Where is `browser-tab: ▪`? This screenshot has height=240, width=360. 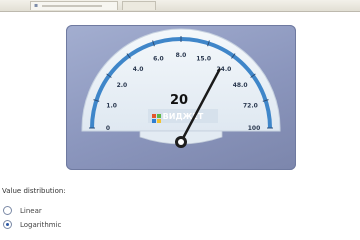
browser-tab: ▪ is located at coordinates (74, 5).